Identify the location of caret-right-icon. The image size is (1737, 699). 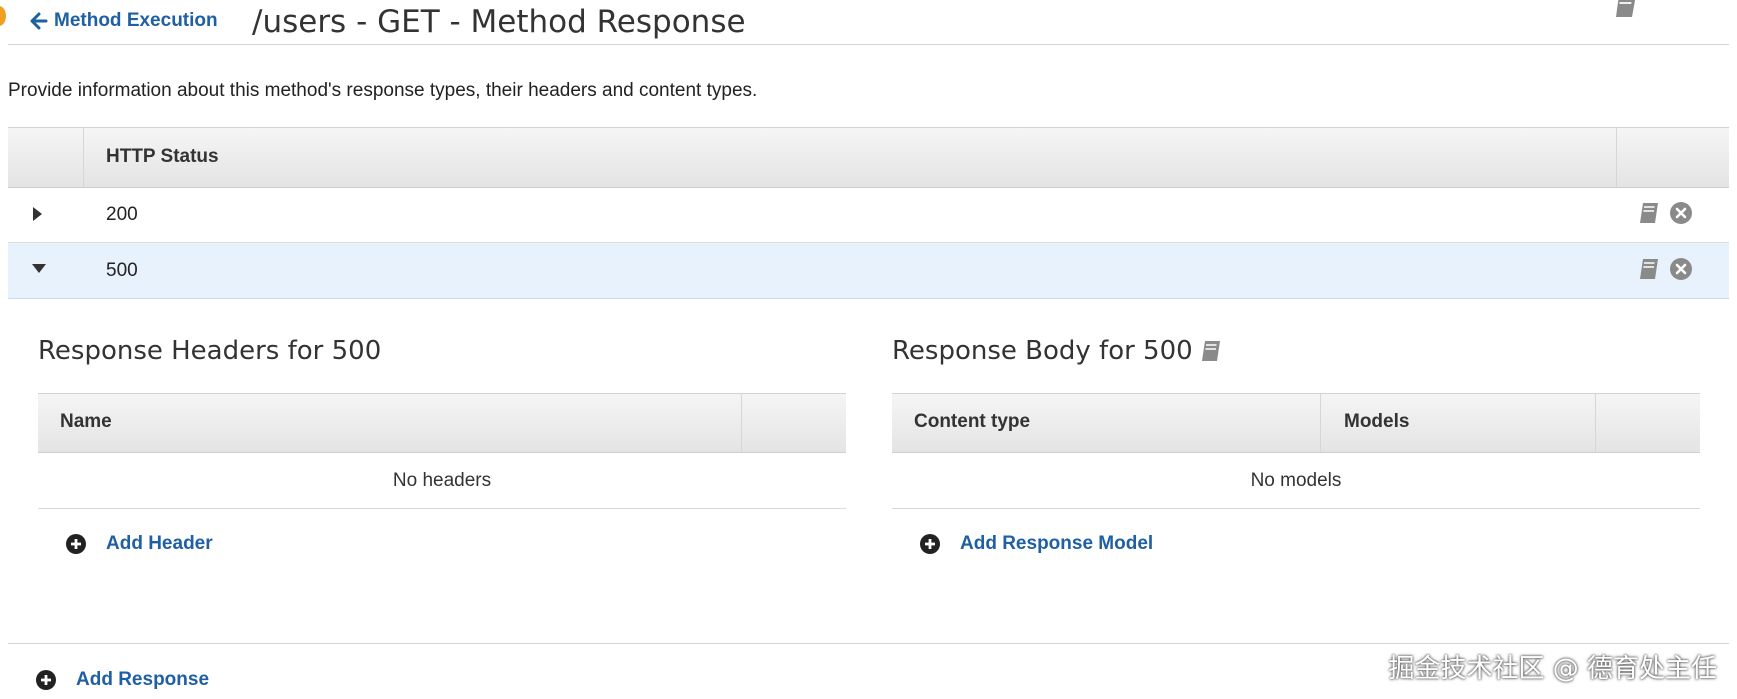
(37, 214).